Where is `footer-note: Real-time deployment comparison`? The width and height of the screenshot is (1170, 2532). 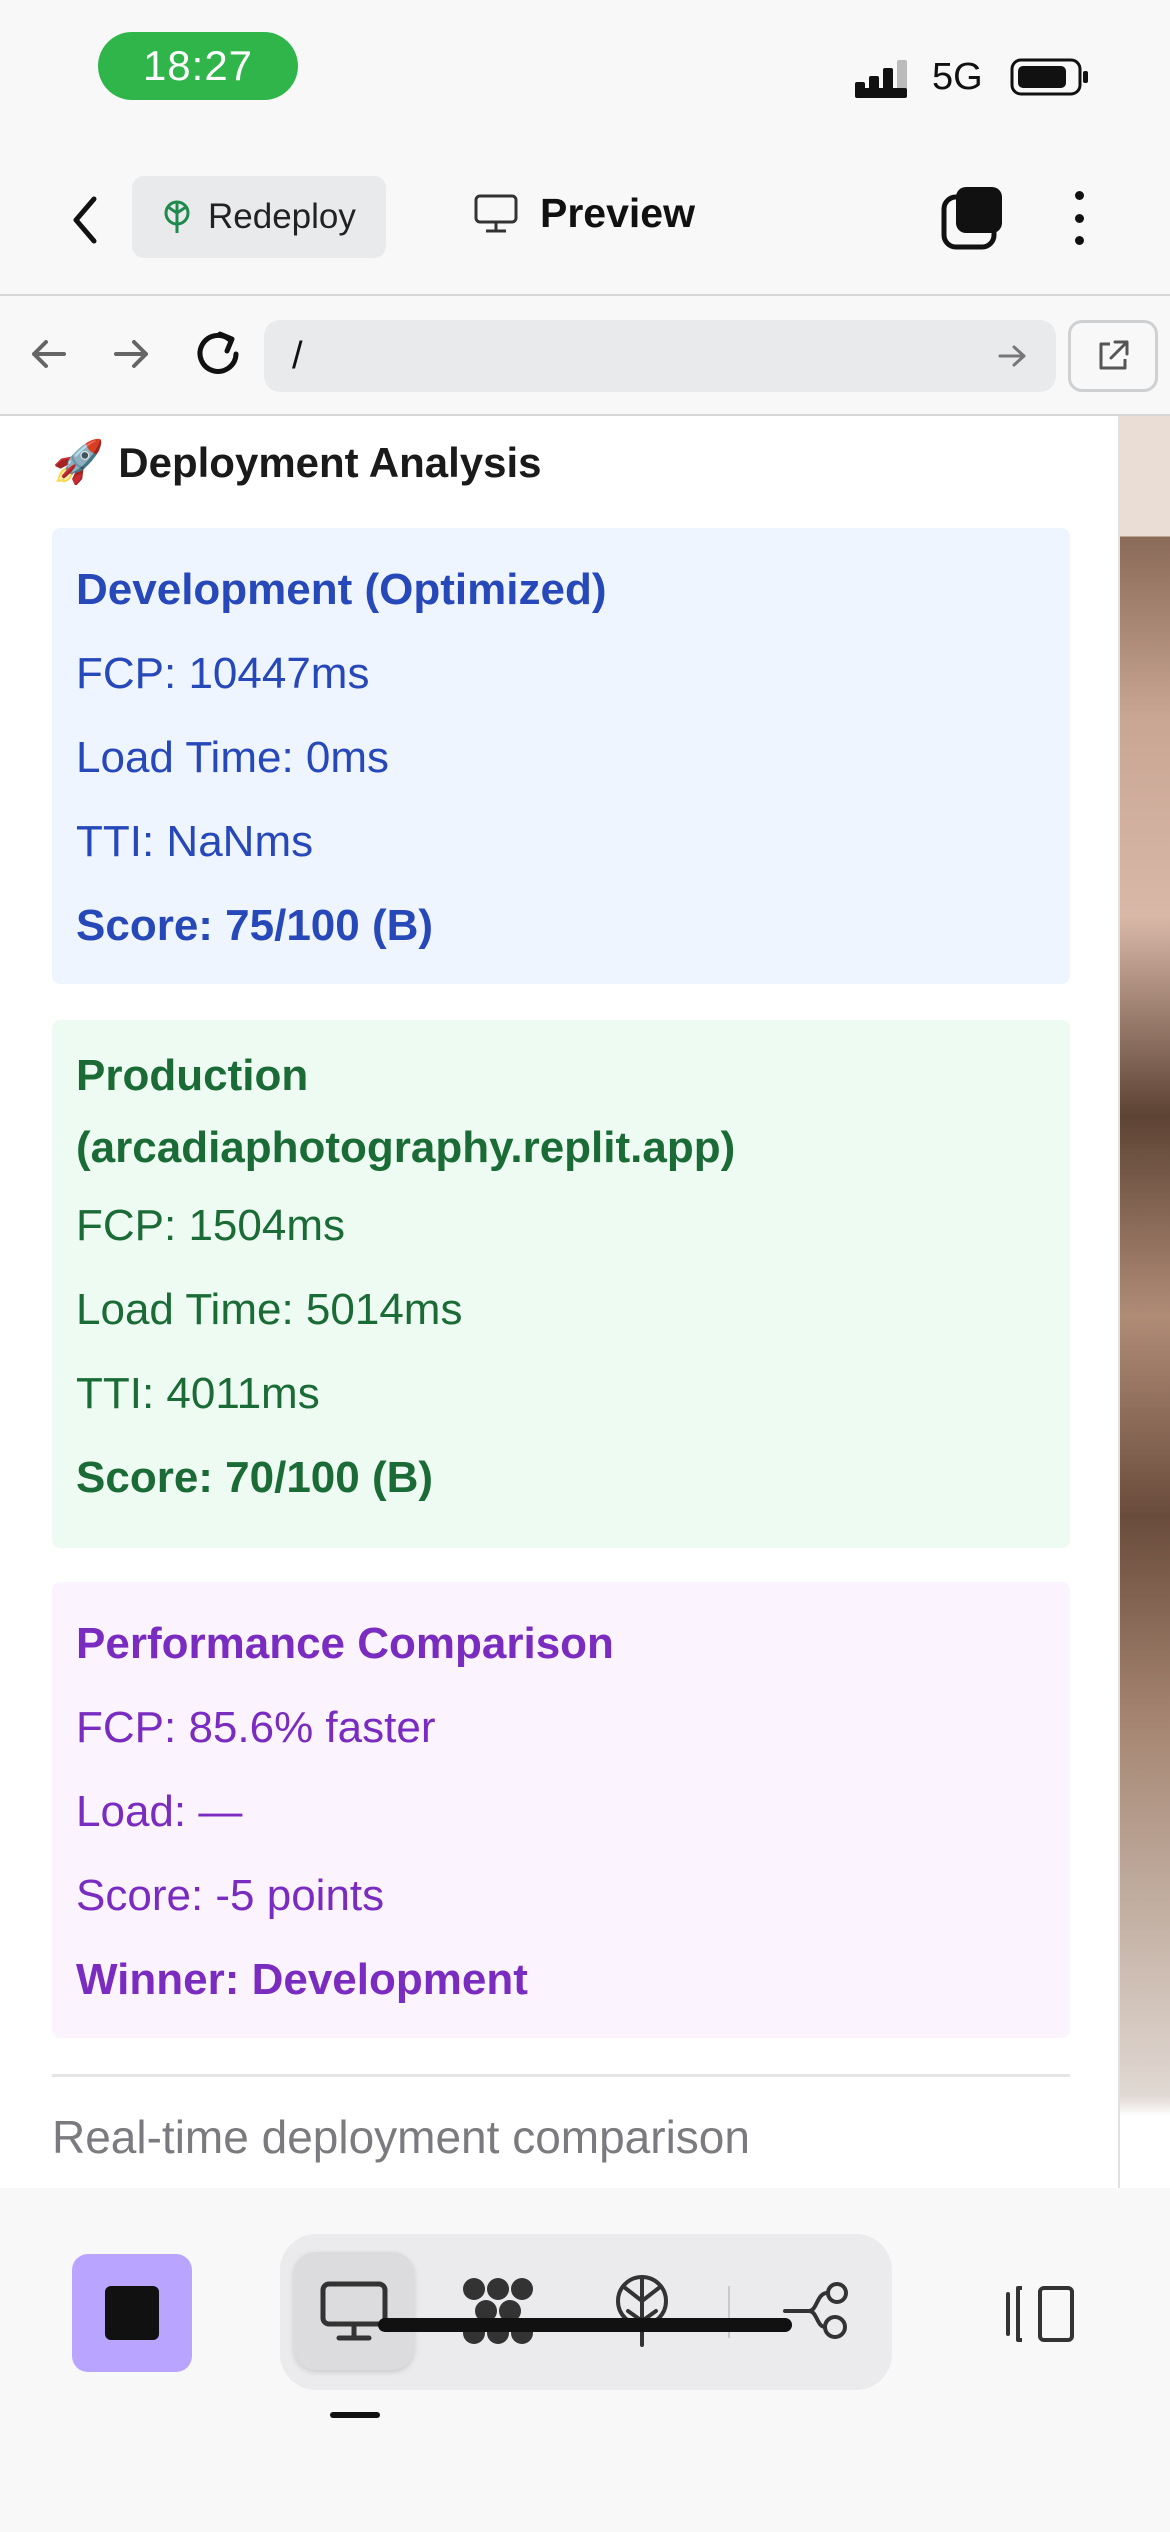 footer-note: Real-time deployment comparison is located at coordinates (401, 2137).